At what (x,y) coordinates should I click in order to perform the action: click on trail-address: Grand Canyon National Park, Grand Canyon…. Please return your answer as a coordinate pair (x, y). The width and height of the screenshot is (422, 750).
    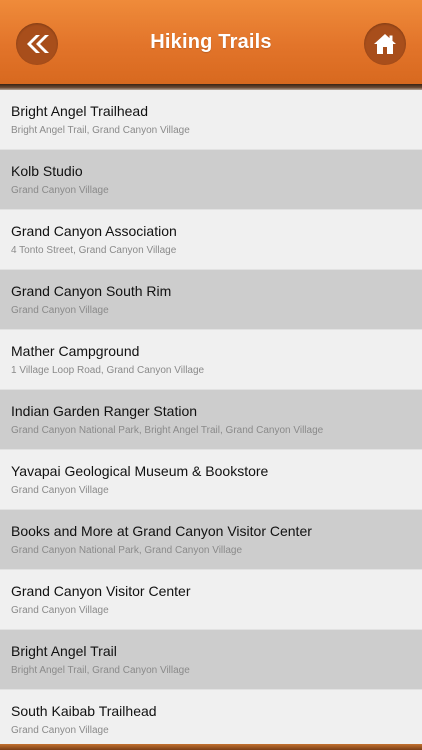
    Looking at the image, I should click on (127, 550).